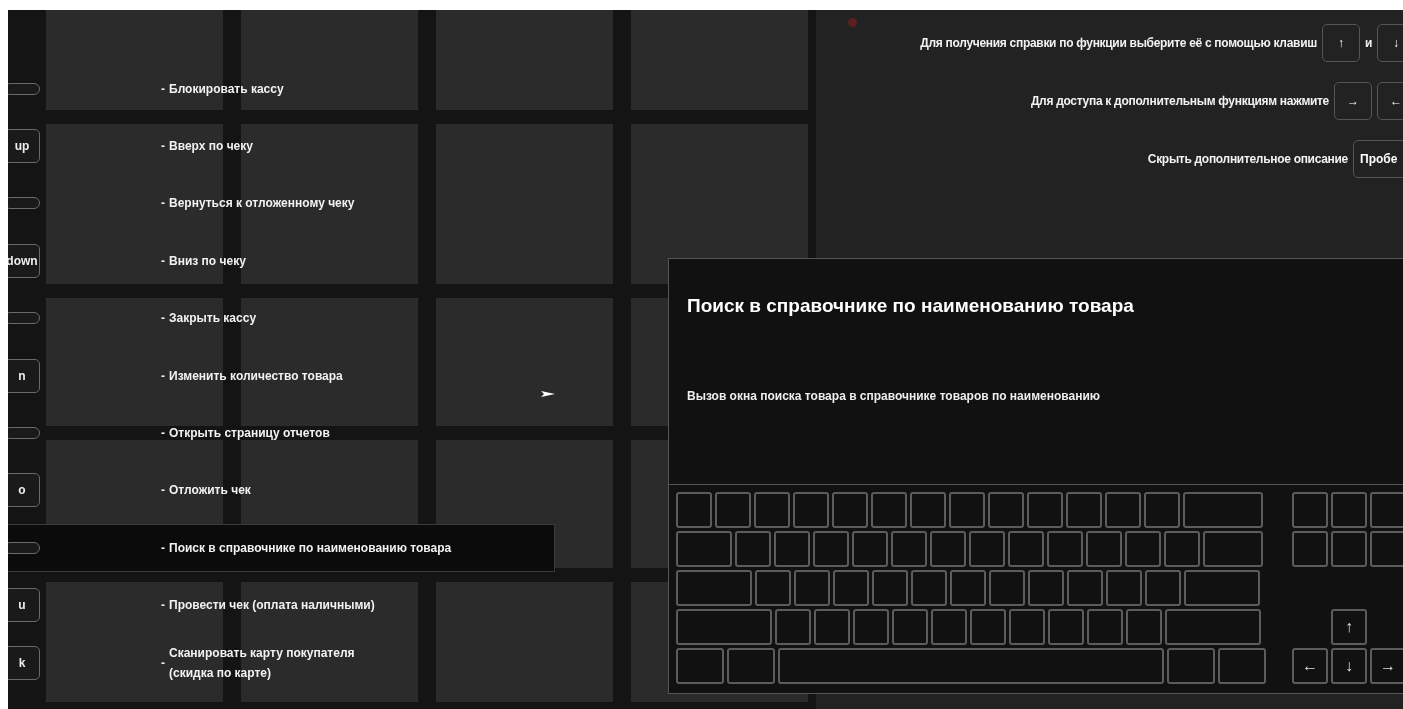 This screenshot has height=709, width=1403. What do you see at coordinates (311, 548) in the screenshot?
I see `hotkey-label: Поиск в справочнике по наименованию товара` at bounding box center [311, 548].